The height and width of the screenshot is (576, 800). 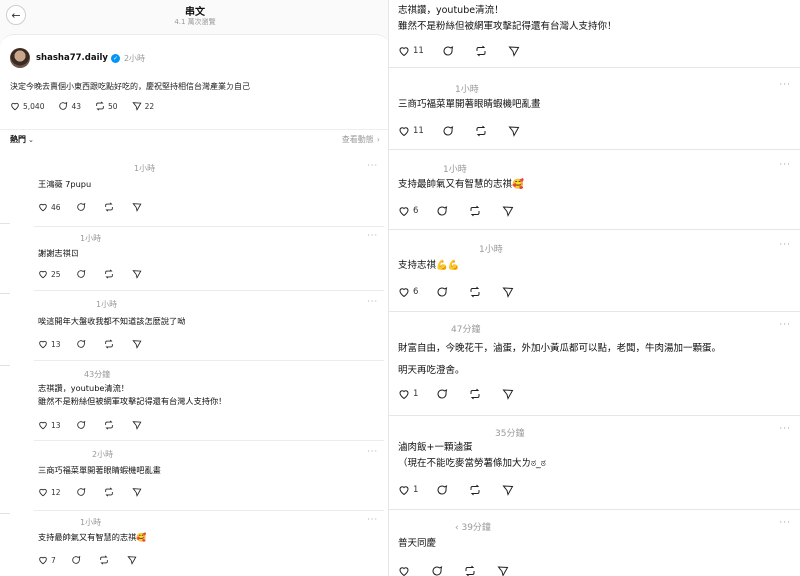 What do you see at coordinates (69, 106) in the screenshot?
I see `comment-button: 43` at bounding box center [69, 106].